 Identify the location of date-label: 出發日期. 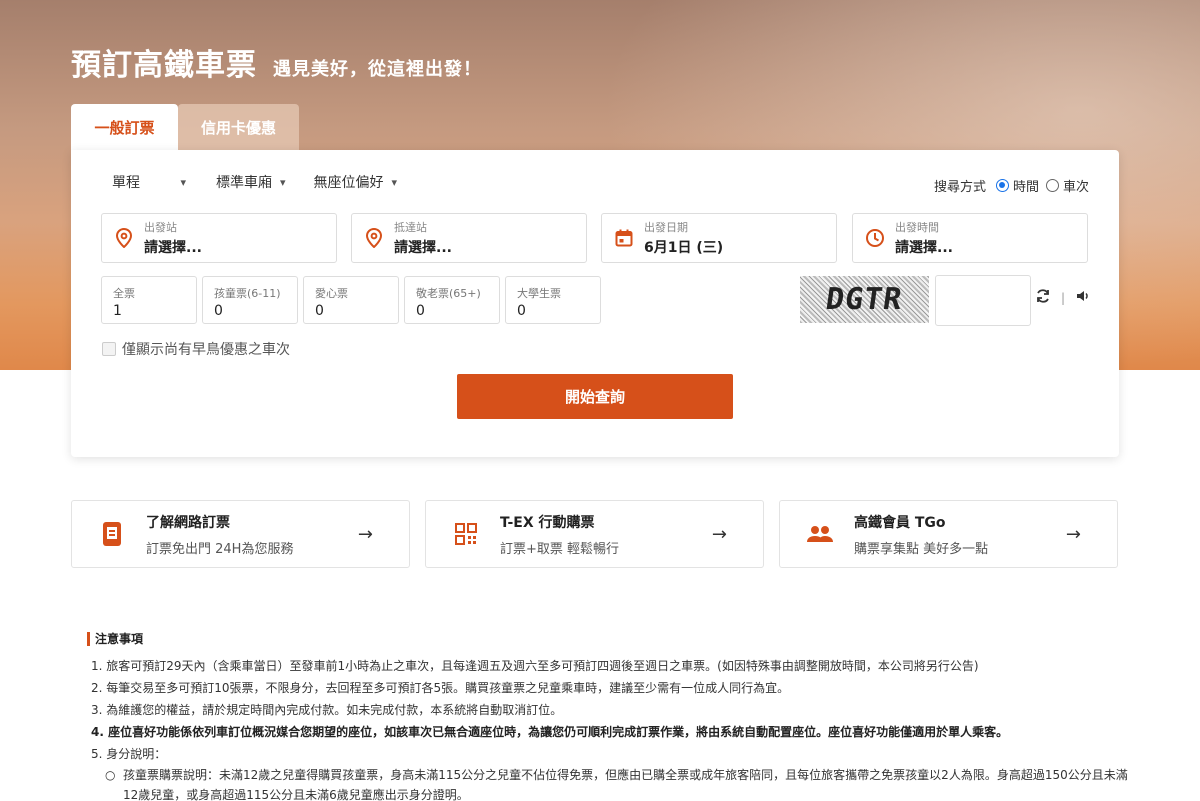
(666, 227).